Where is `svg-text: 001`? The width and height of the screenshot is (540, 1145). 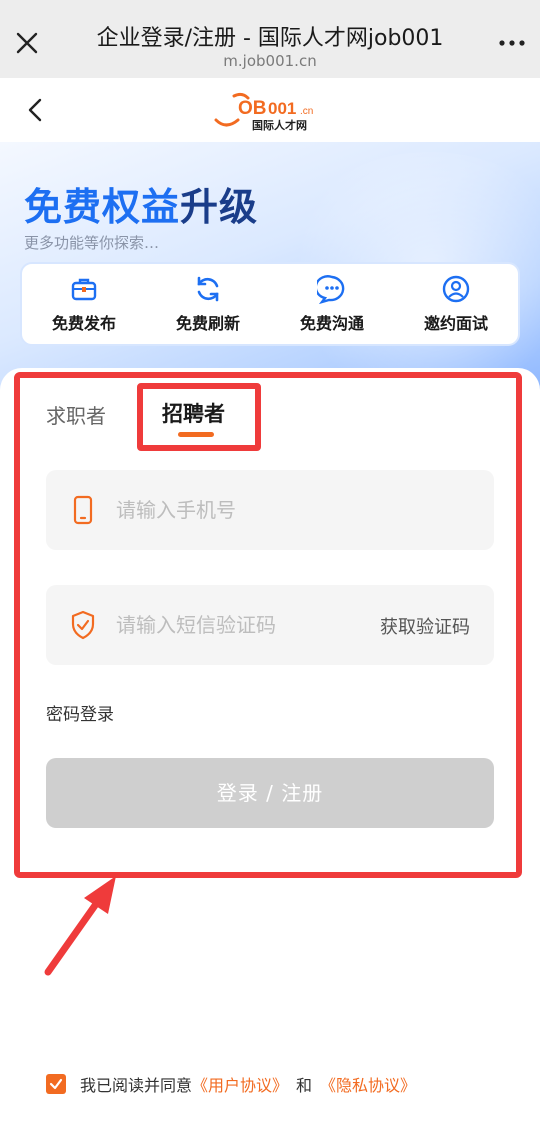 svg-text: 001 is located at coordinates (282, 108).